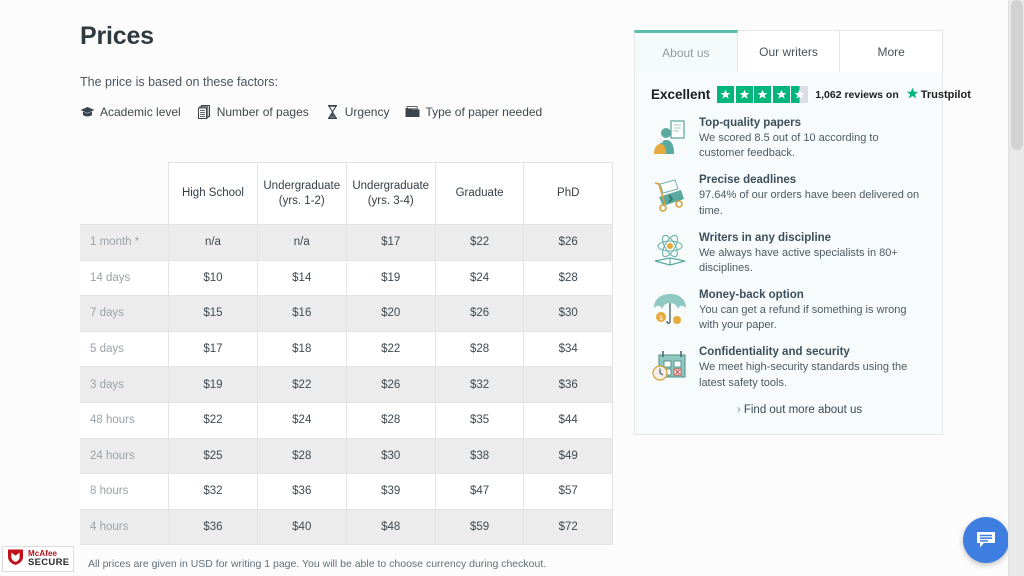  Describe the element at coordinates (125, 278) in the screenshot. I see `row-deadline-label: 14 days` at that location.